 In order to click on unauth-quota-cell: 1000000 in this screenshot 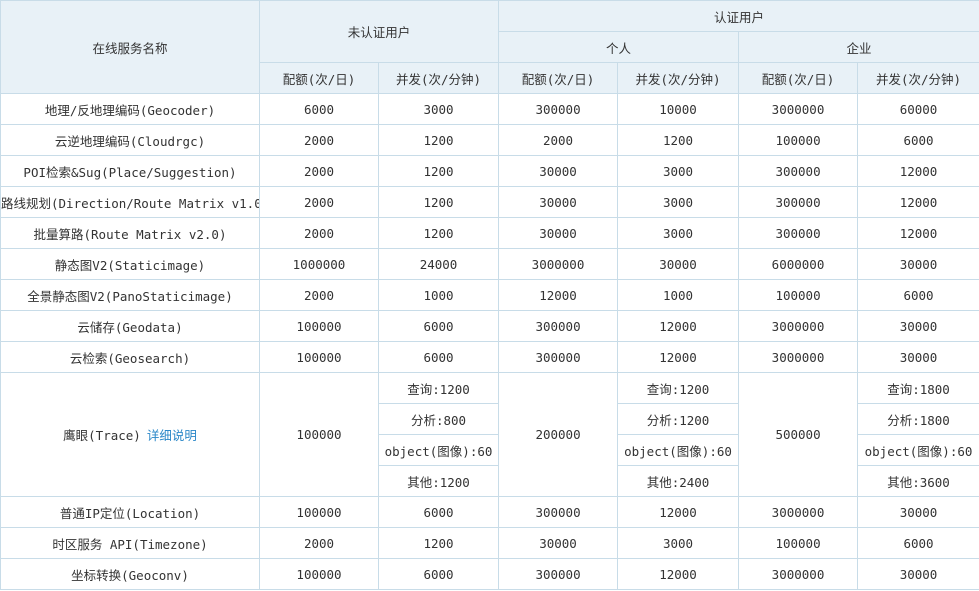, I will do `click(319, 264)`.